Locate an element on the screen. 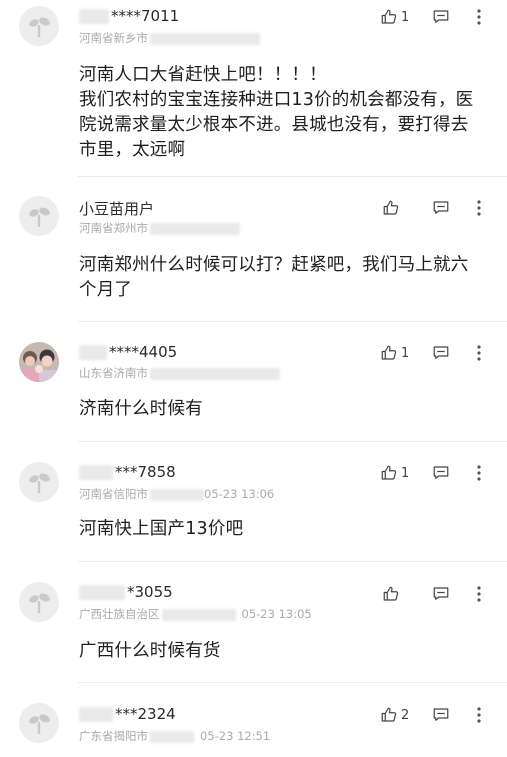 This screenshot has height=757, width=507. comment-item: ***7858 河南省信阳市 05-23 13:06 1 河南快上国产13价吧 is located at coordinates (253, 506).